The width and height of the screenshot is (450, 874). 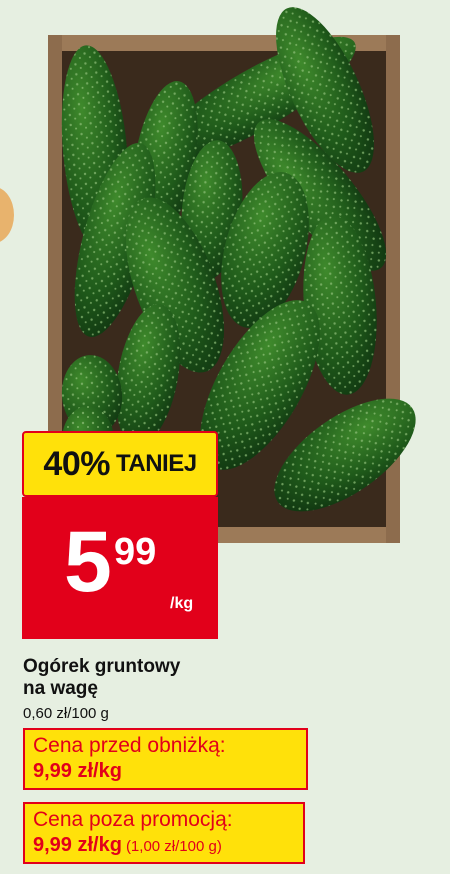 I want to click on price-outside-promo-value: 9,99 zł/kg, so click(x=77, y=845).